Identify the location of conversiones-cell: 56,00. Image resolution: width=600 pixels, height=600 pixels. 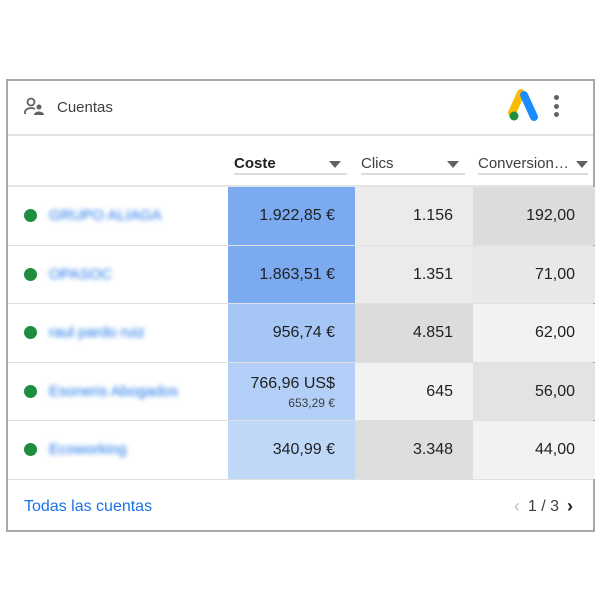
(534, 391).